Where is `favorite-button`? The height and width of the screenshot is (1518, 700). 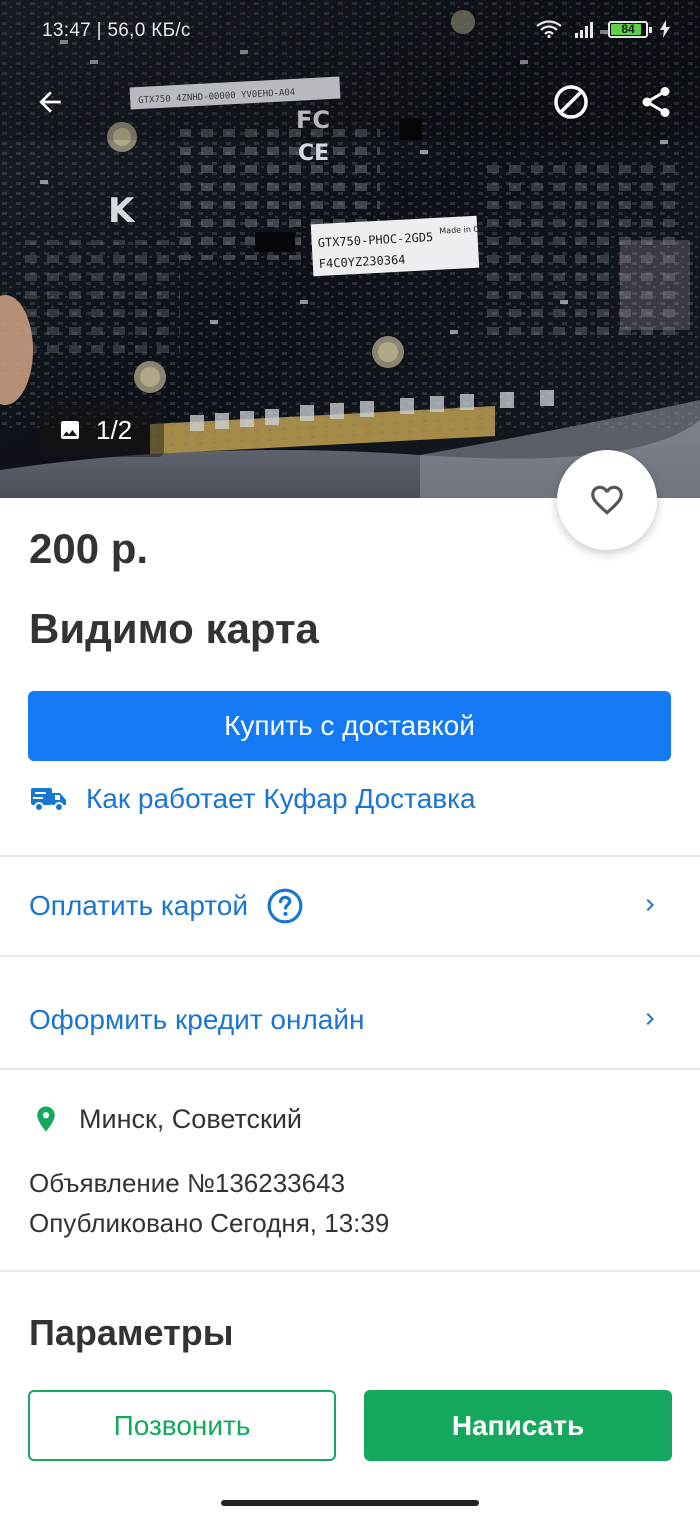
favorite-button is located at coordinates (607, 500).